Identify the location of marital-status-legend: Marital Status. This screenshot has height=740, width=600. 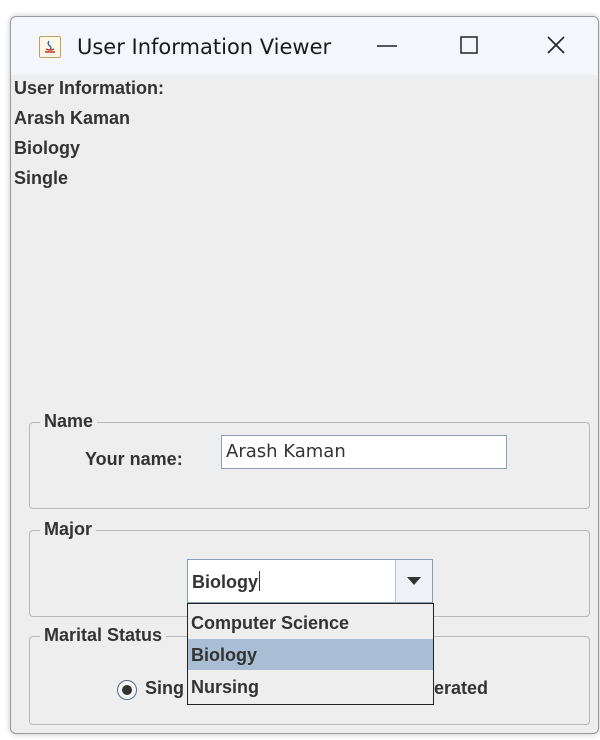
(103, 635).